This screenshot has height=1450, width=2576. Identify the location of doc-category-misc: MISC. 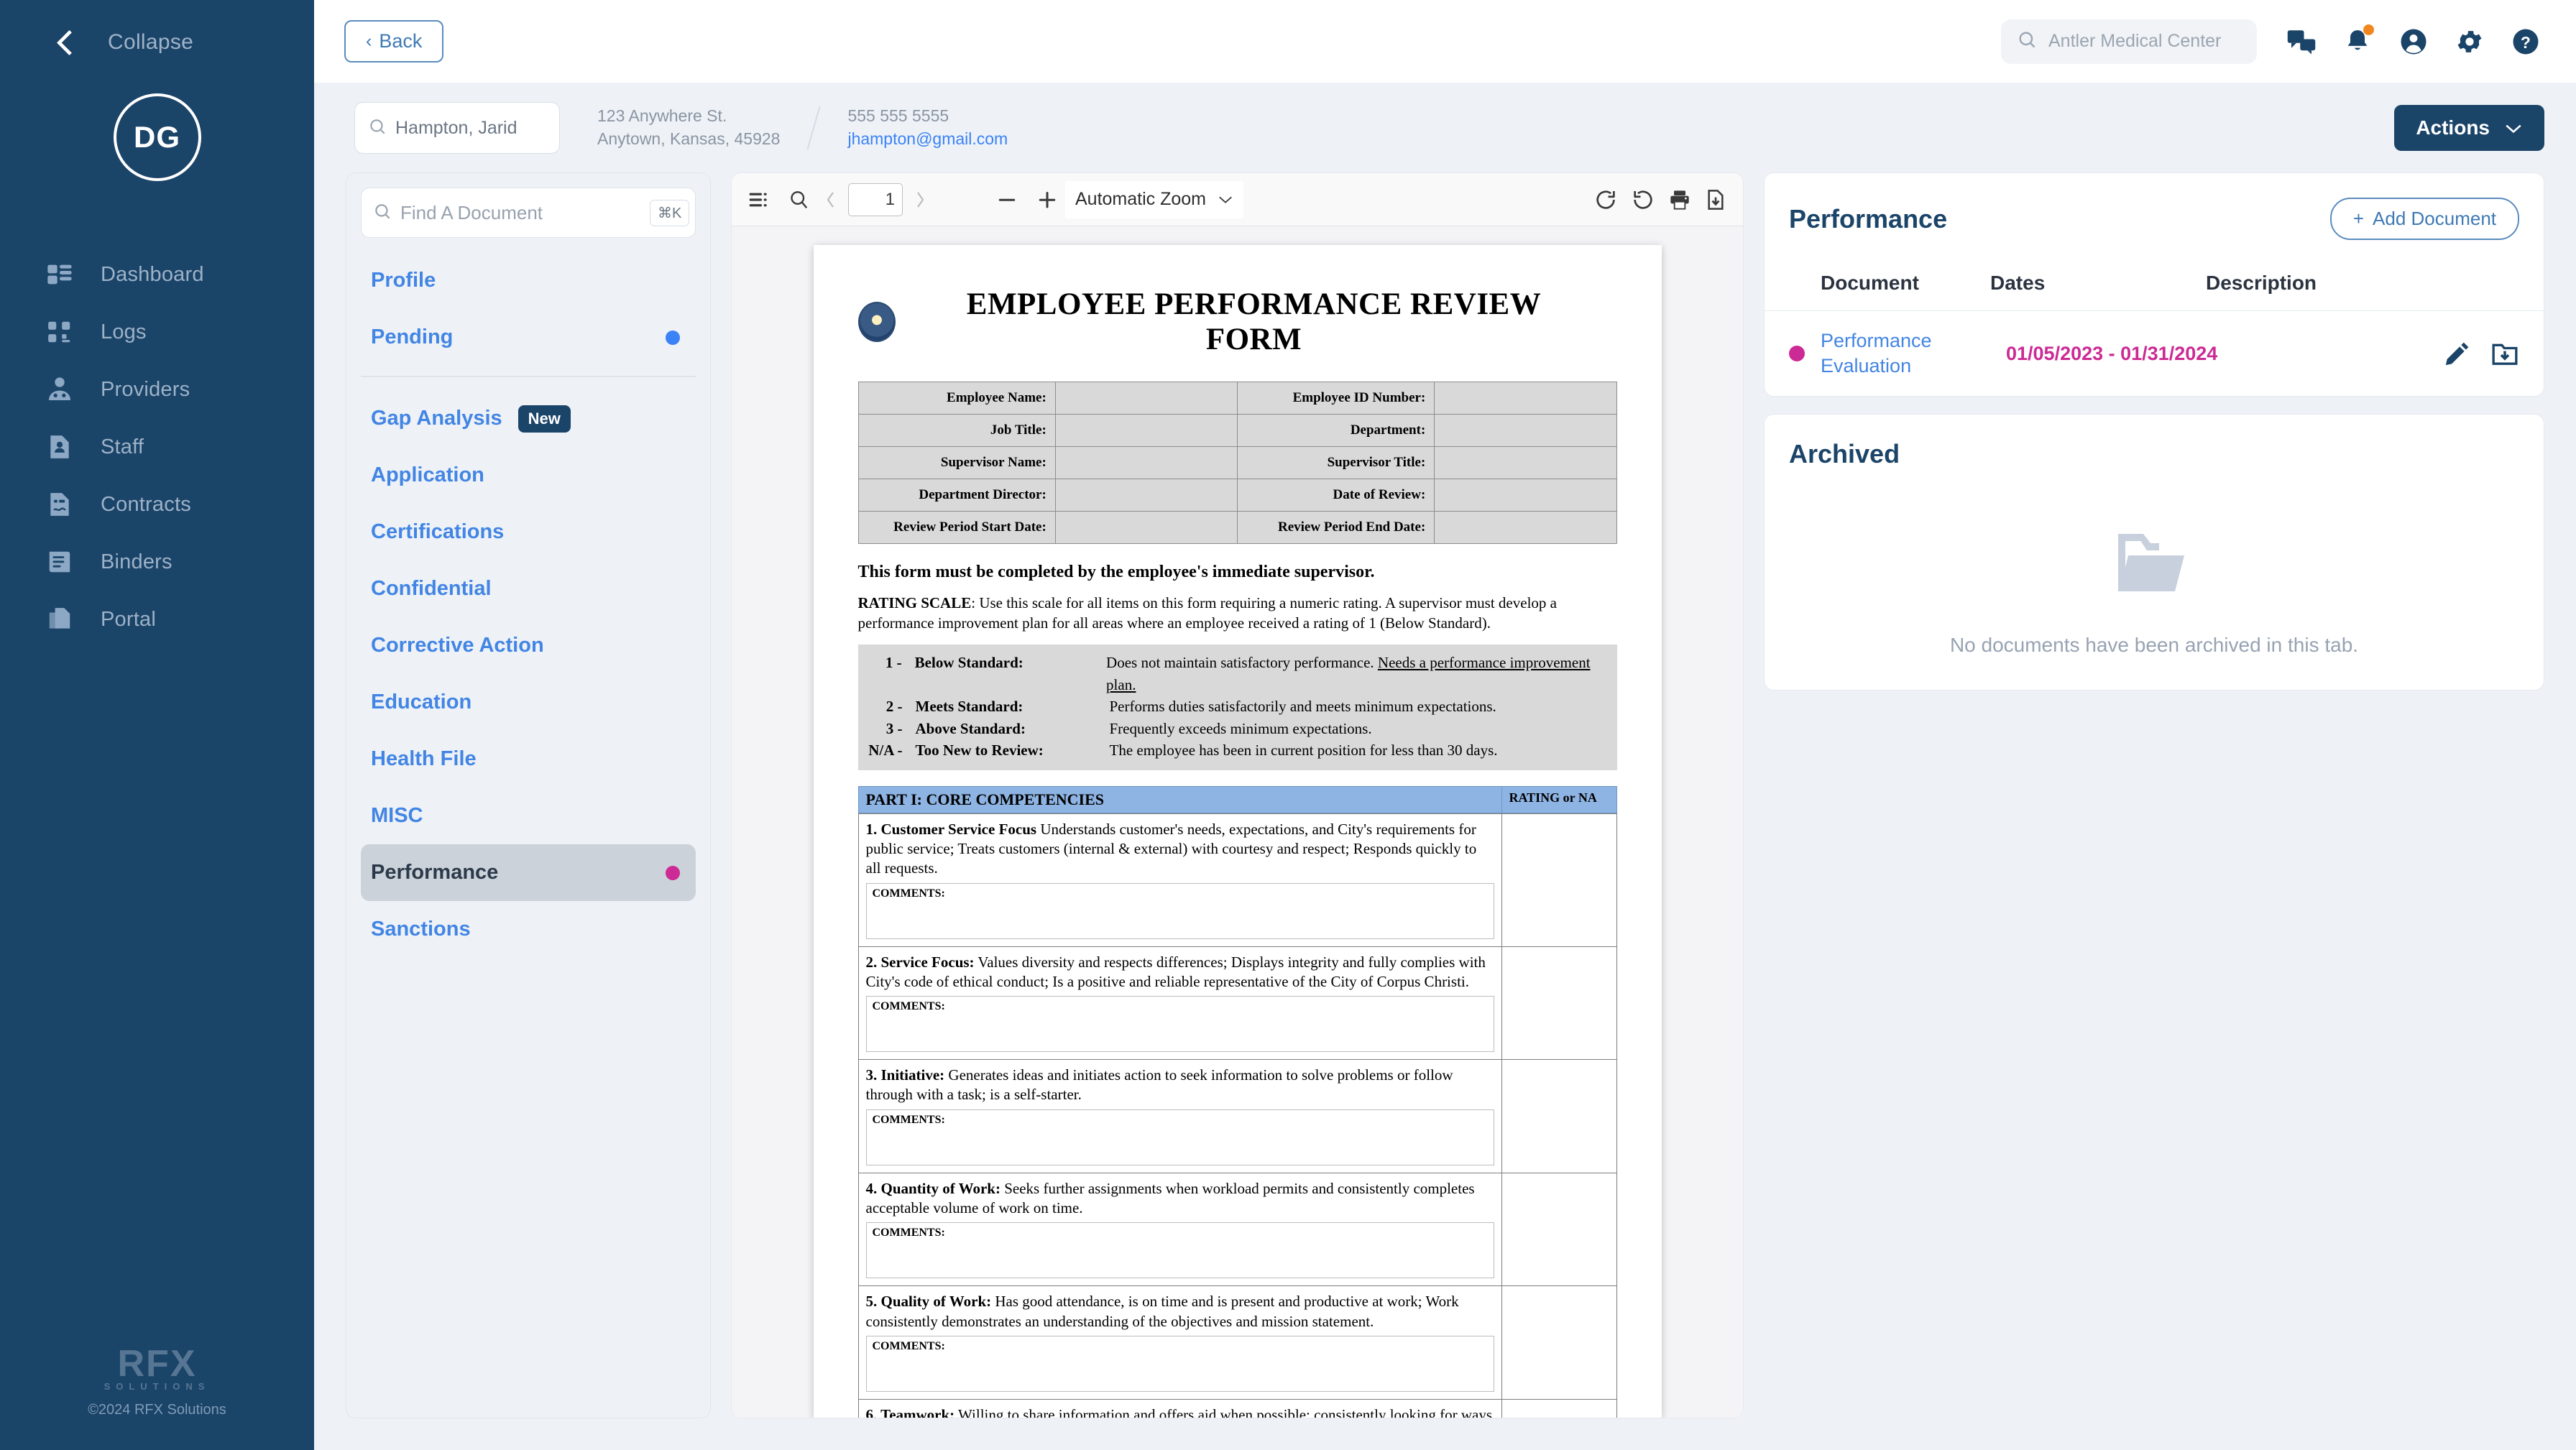
(528, 816).